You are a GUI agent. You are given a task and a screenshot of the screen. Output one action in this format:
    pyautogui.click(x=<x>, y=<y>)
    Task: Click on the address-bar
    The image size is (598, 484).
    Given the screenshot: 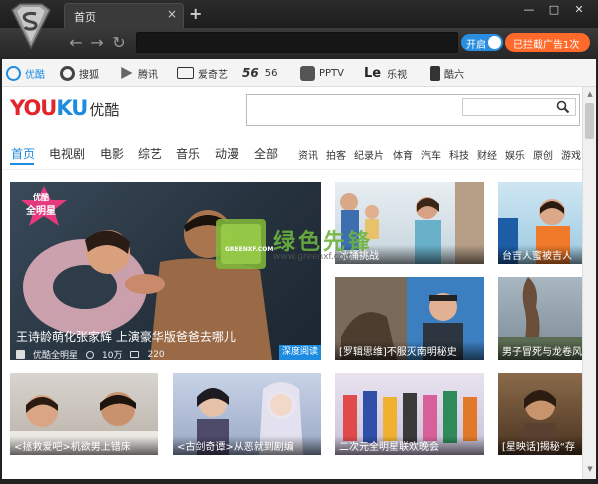 What is the action you would take?
    pyautogui.click(x=297, y=42)
    